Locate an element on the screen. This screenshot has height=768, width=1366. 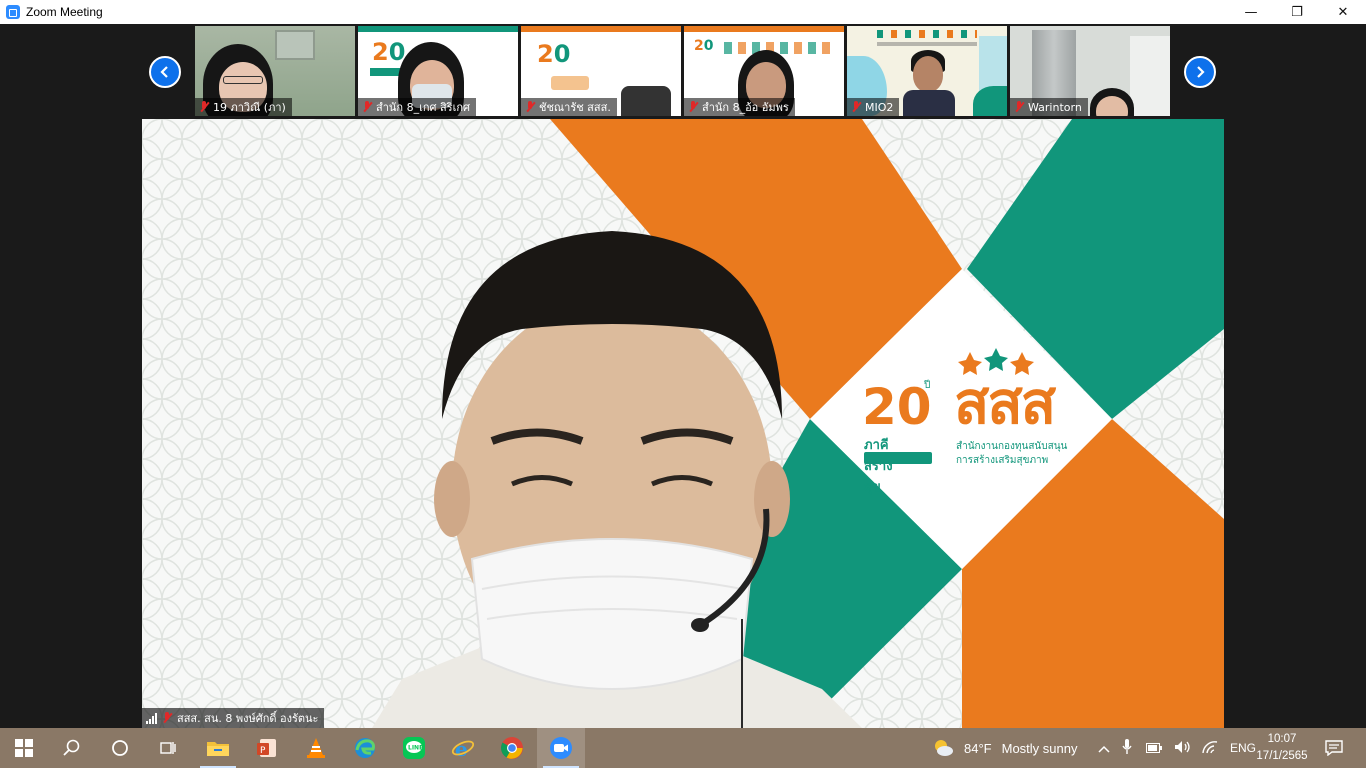
volume-icon is located at coordinates (1183, 748).